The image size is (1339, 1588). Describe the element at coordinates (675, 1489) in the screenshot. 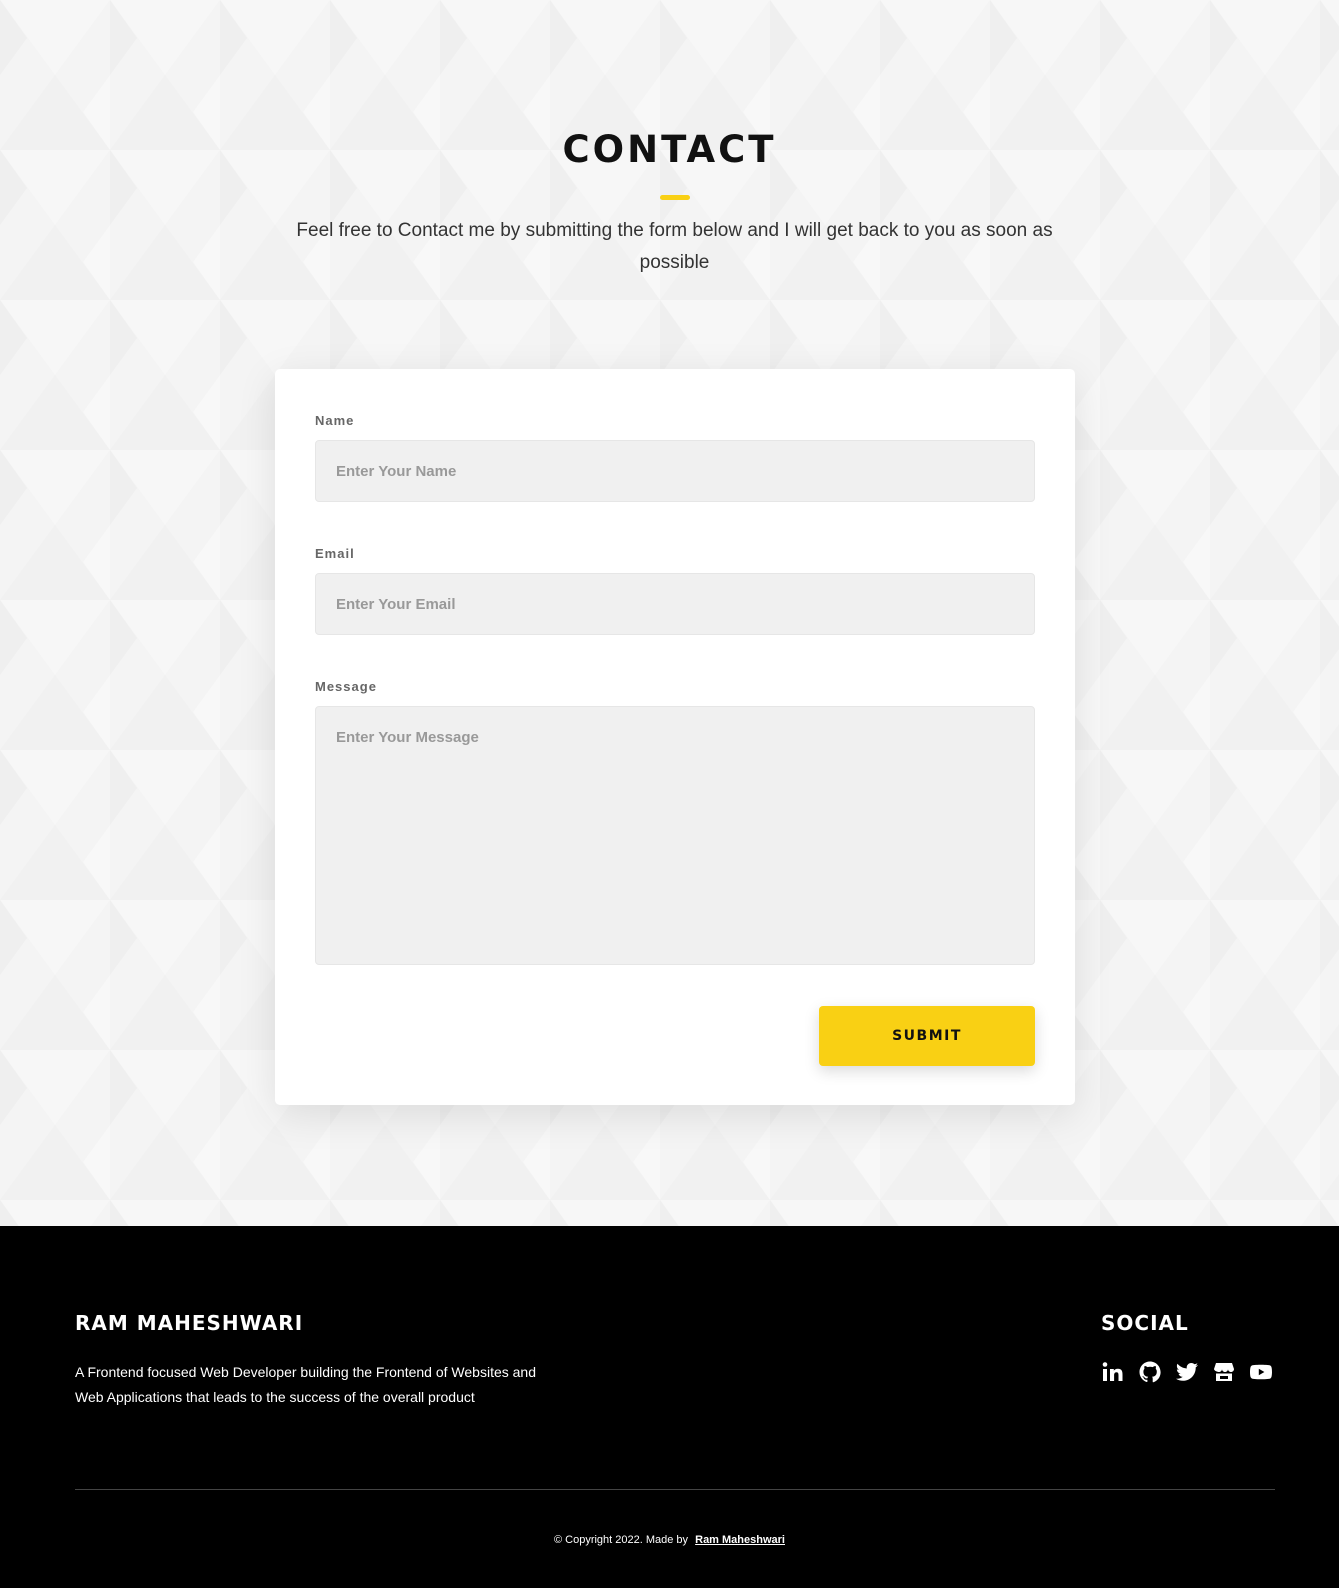

I see `footer-divider` at that location.